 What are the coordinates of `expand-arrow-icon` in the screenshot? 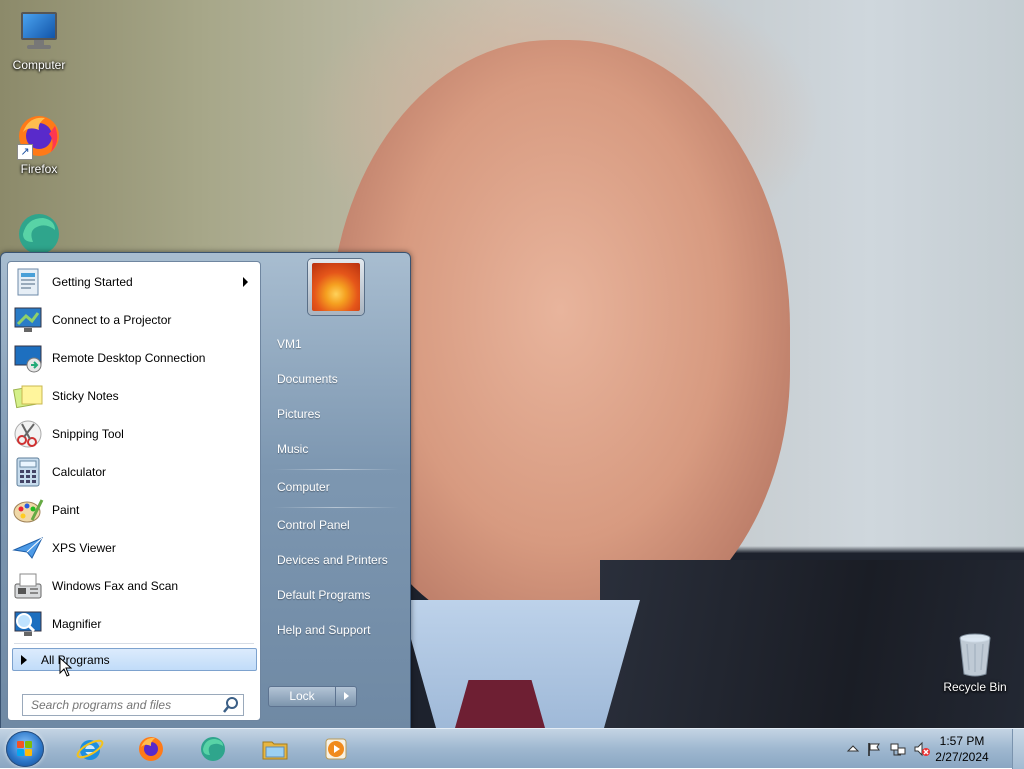 It's located at (24, 659).